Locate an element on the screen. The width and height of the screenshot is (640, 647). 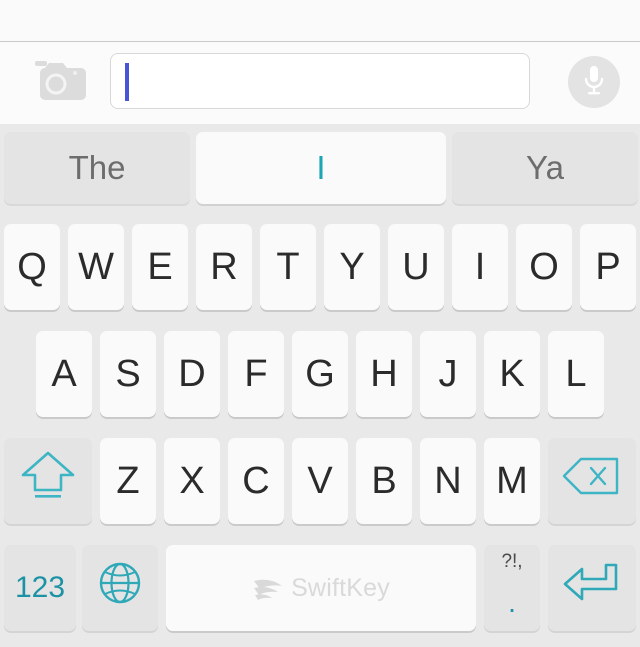
key-label: U is located at coordinates (416, 266).